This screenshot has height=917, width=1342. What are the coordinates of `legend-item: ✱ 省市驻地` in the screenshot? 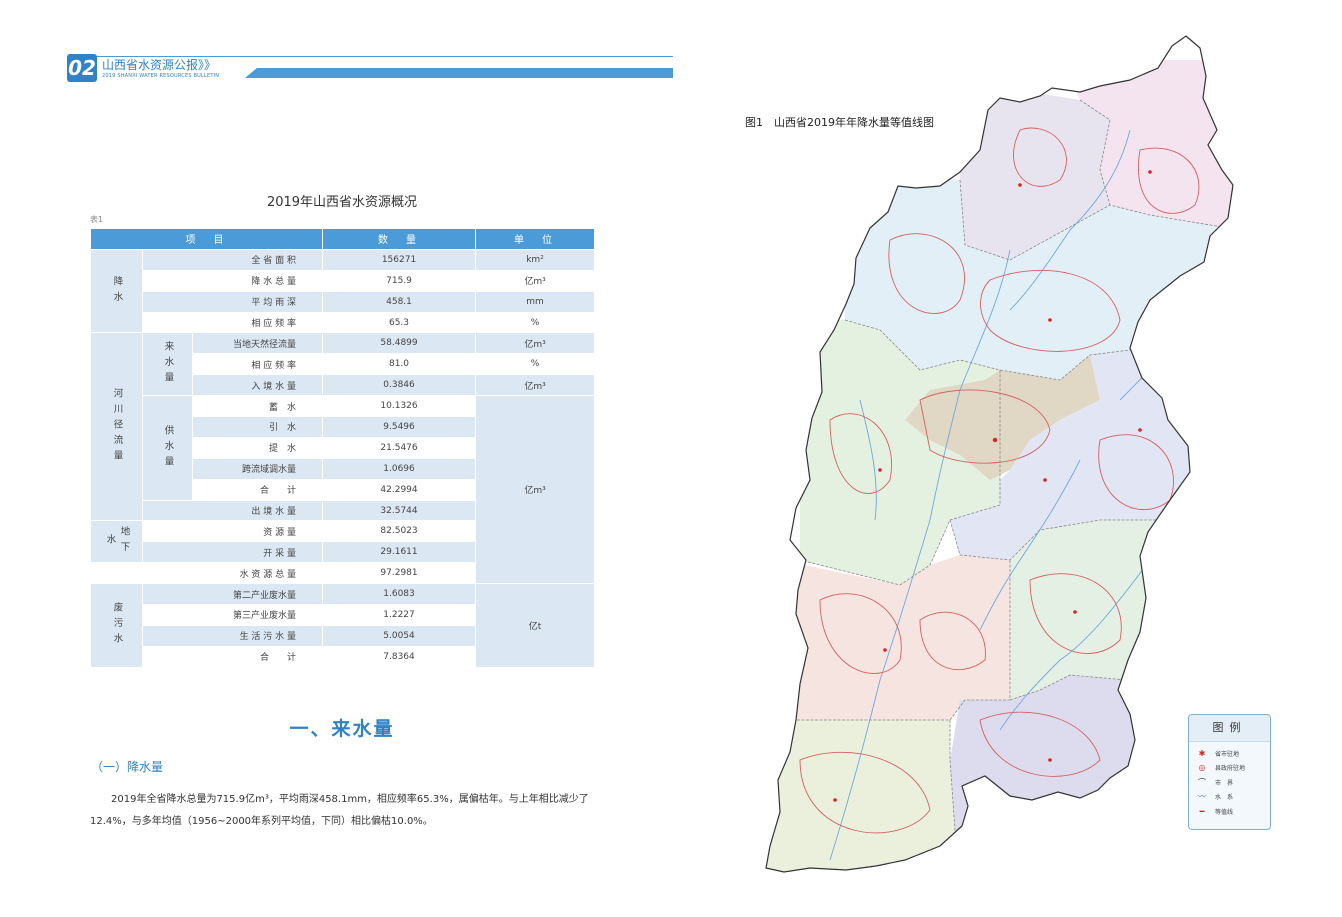 It's located at (1229, 753).